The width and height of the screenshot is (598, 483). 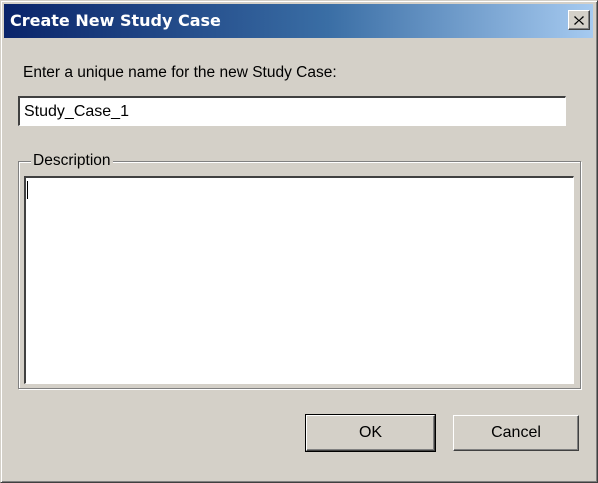 What do you see at coordinates (115, 20) in the screenshot?
I see `window-title: Create New Study Case` at bounding box center [115, 20].